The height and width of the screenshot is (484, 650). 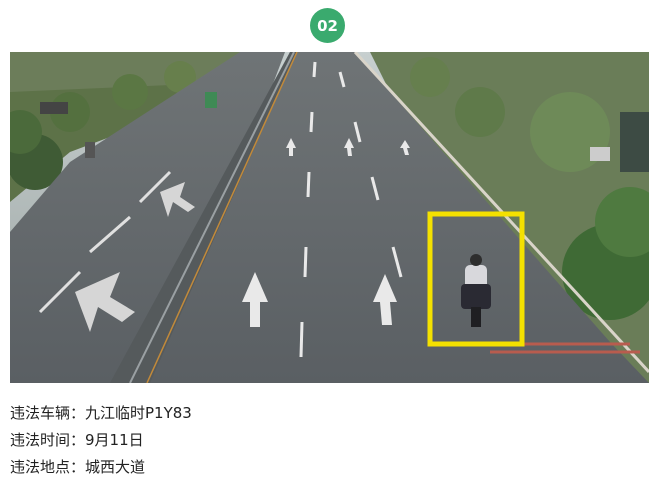 I want to click on caption-vehicle-label: 违法车辆：, so click(x=48, y=413).